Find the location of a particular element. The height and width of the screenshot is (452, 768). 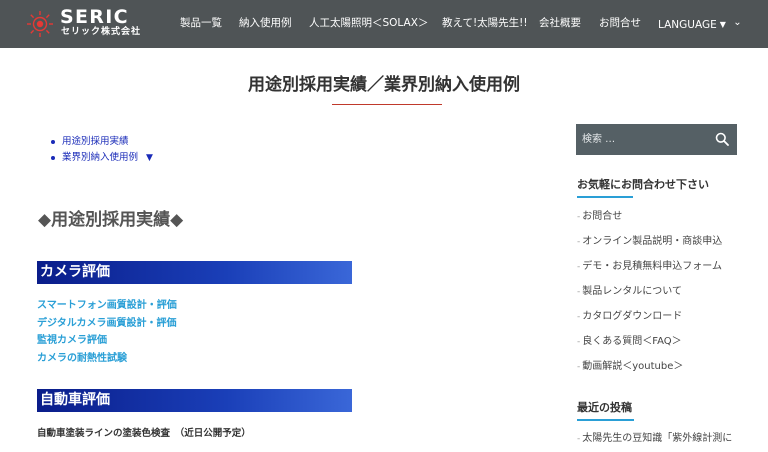

sidebar-link: - オンライン製品説明・商談申込 is located at coordinates (662, 246).